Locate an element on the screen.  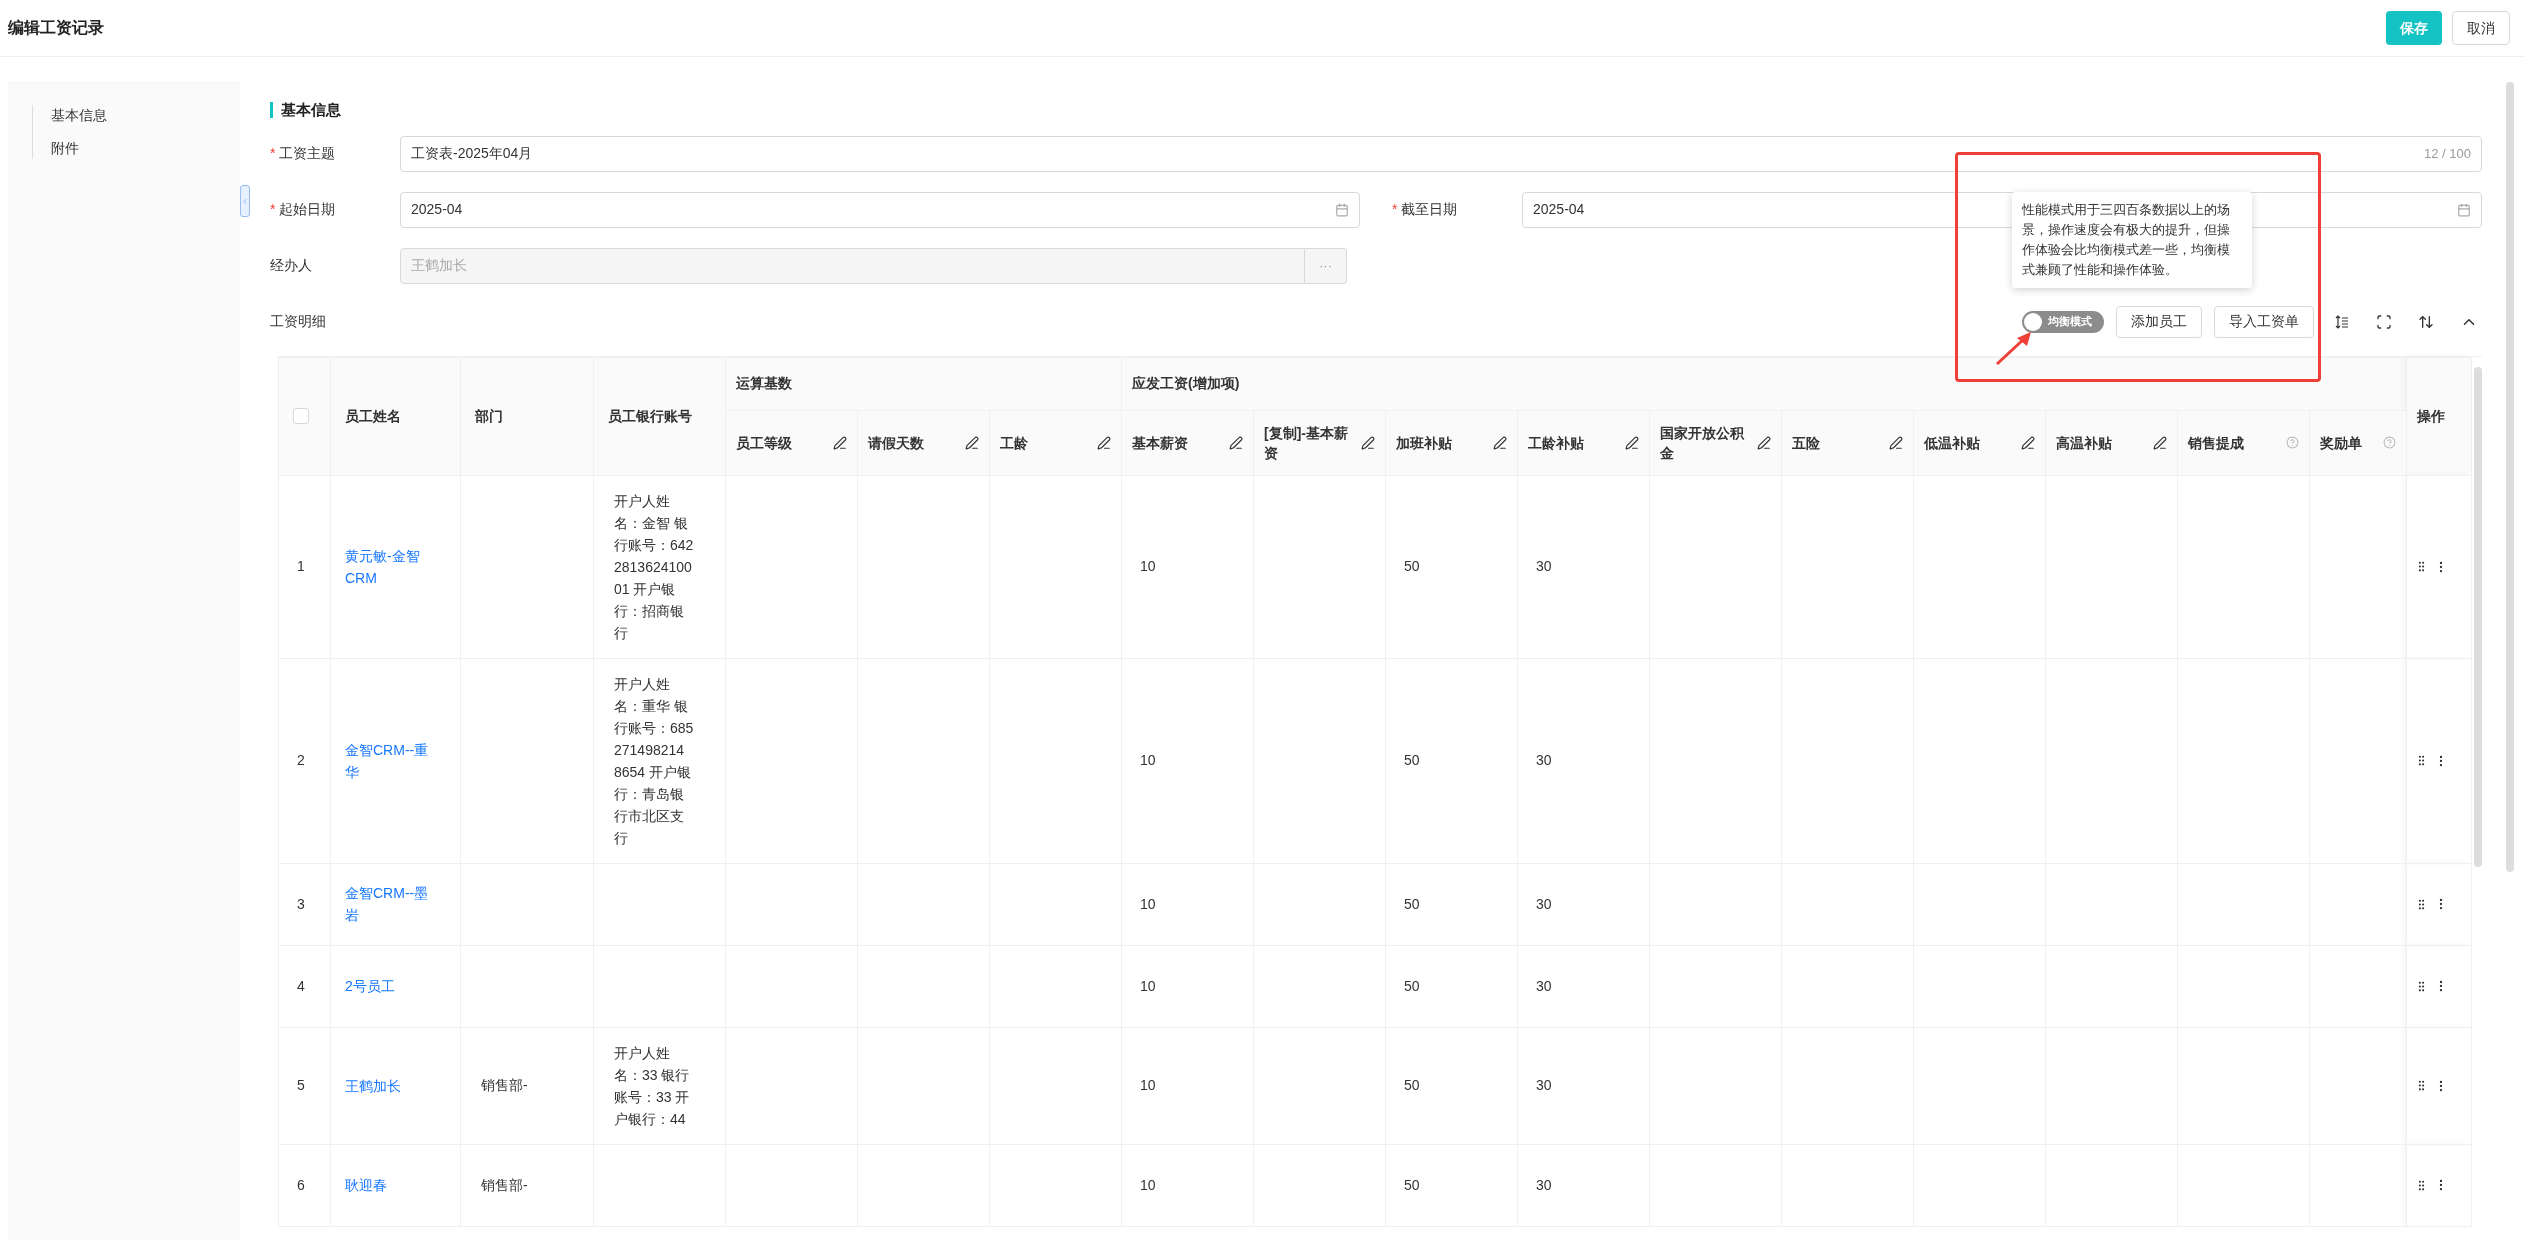
row-height-icon is located at coordinates (2342, 321).